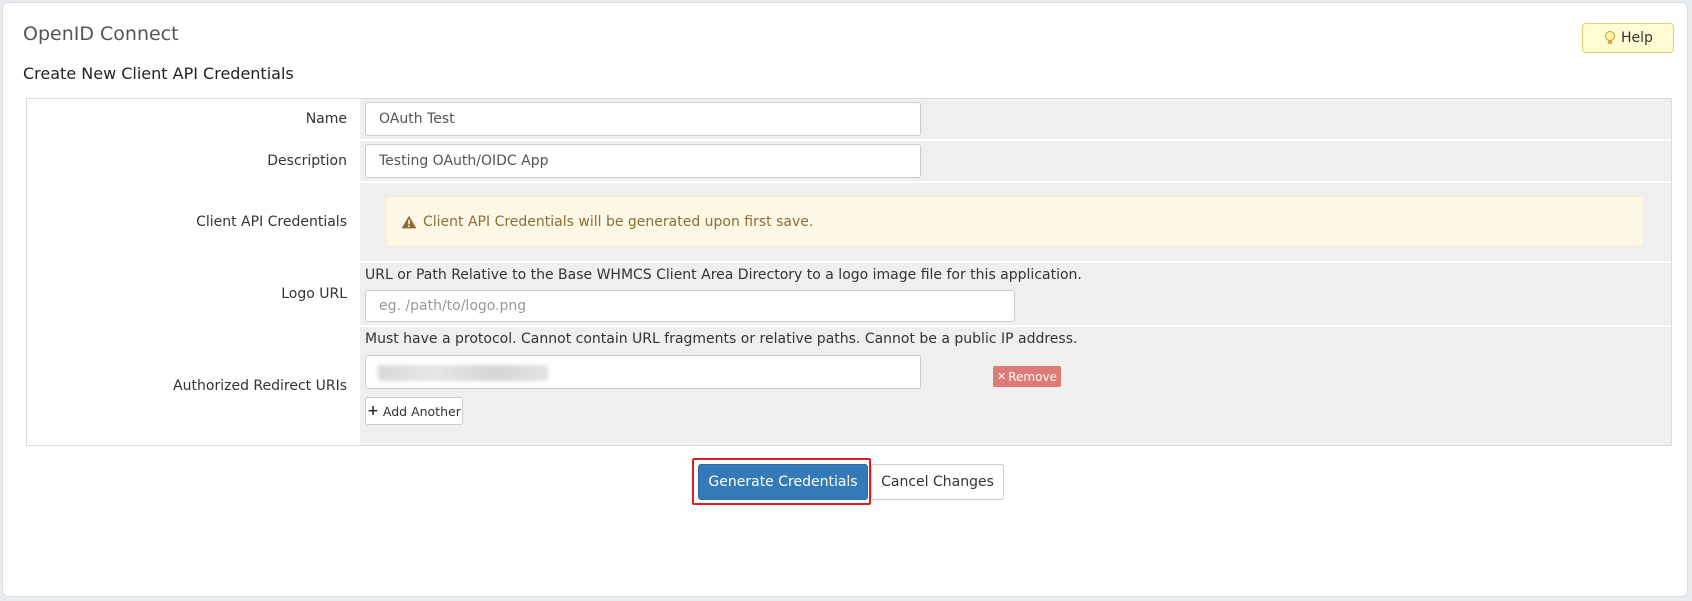  What do you see at coordinates (1032, 376) in the screenshot?
I see `remove-label: Remove` at bounding box center [1032, 376].